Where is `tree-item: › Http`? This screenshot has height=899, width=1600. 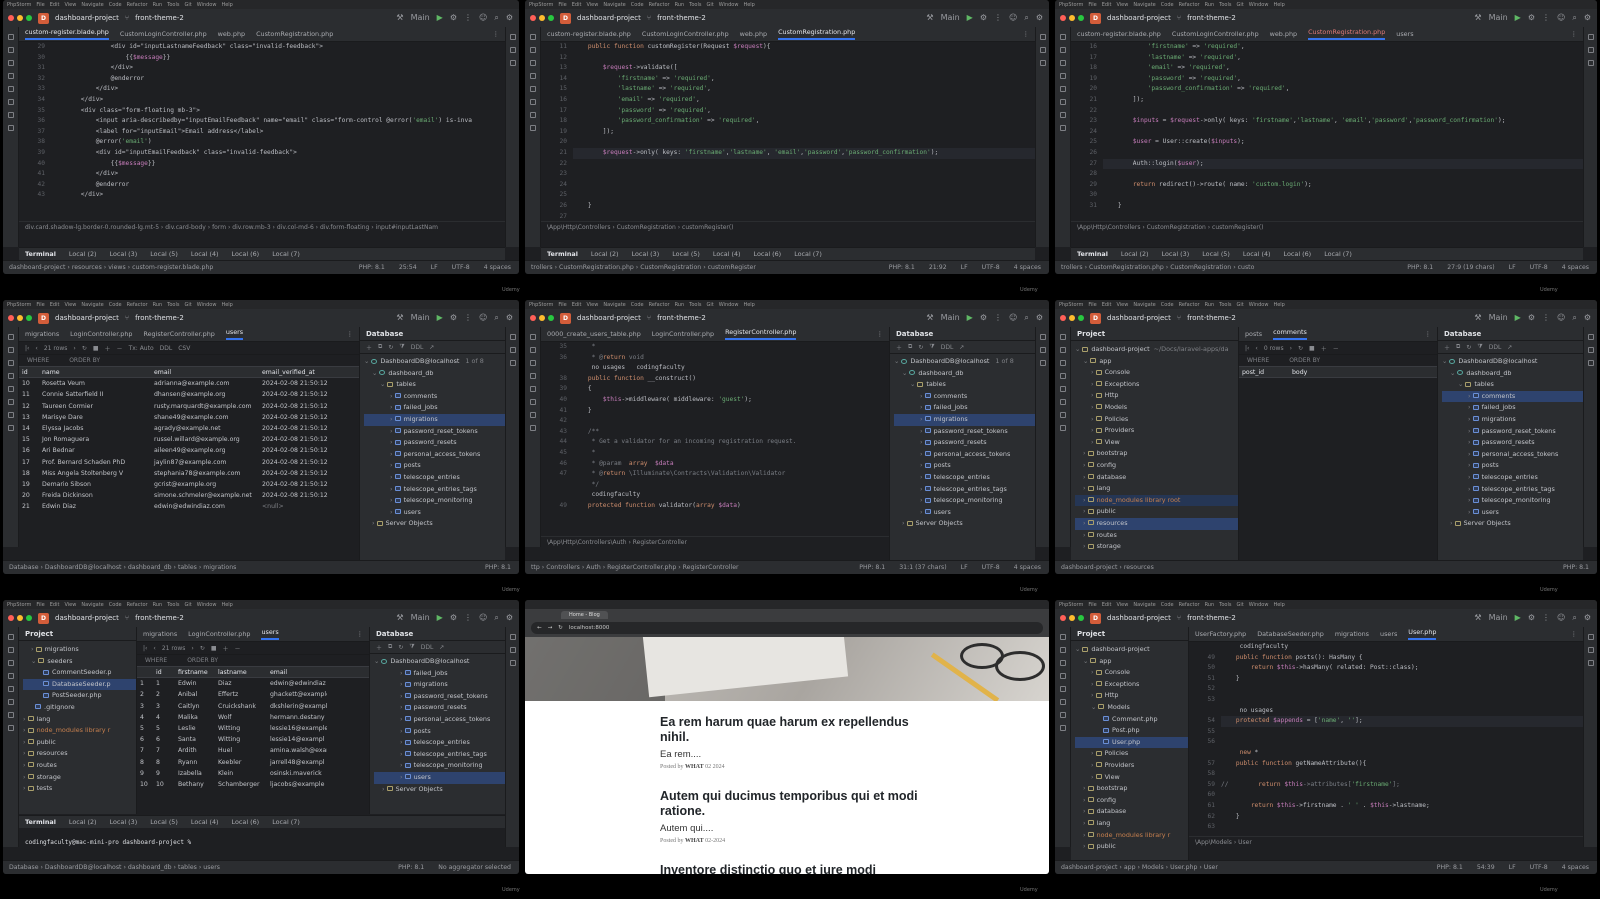 tree-item: › Http is located at coordinates (1131, 696).